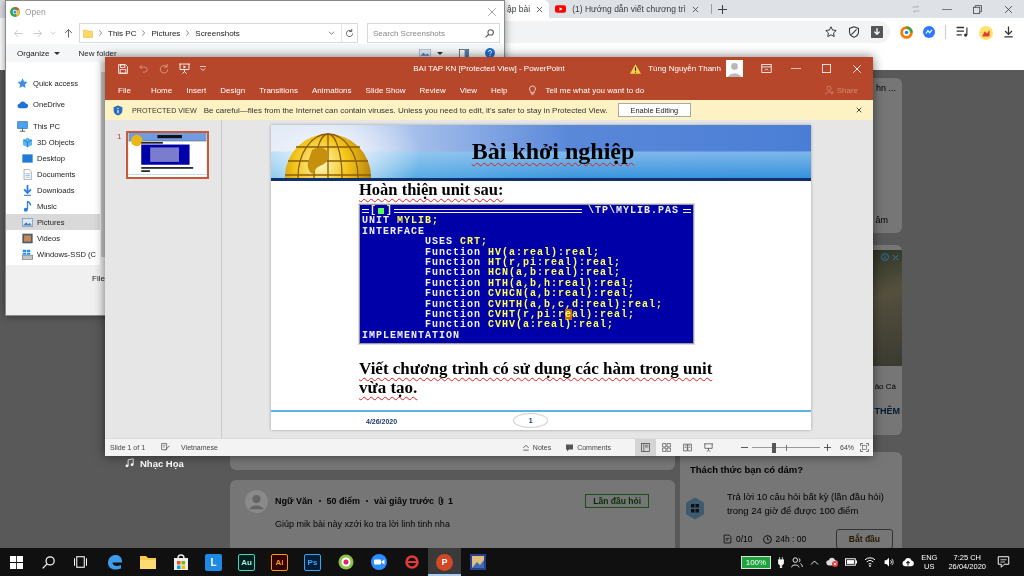 The image size is (1024, 576). Describe the element at coordinates (166, 33) in the screenshot. I see `breadcrumb-item: Pictures` at that location.